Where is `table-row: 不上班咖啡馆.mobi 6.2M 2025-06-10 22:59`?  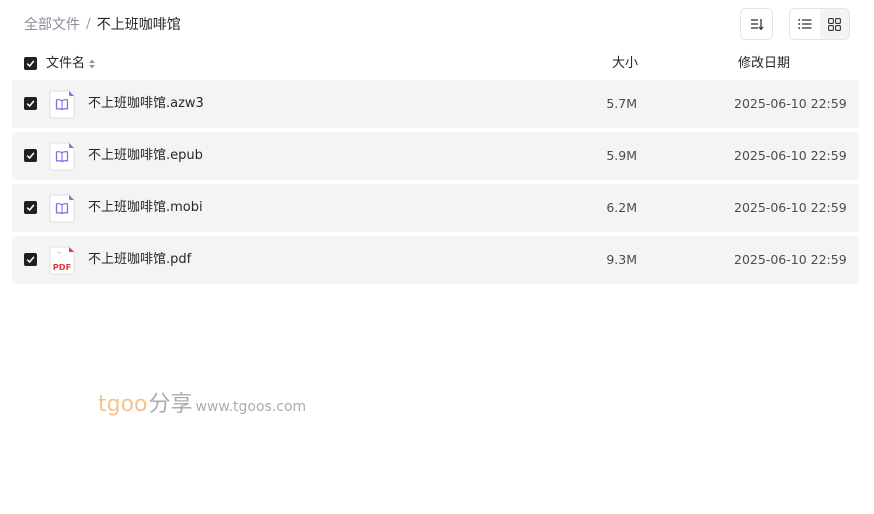 table-row: 不上班咖啡馆.mobi 6.2M 2025-06-10 22:59 is located at coordinates (435, 208).